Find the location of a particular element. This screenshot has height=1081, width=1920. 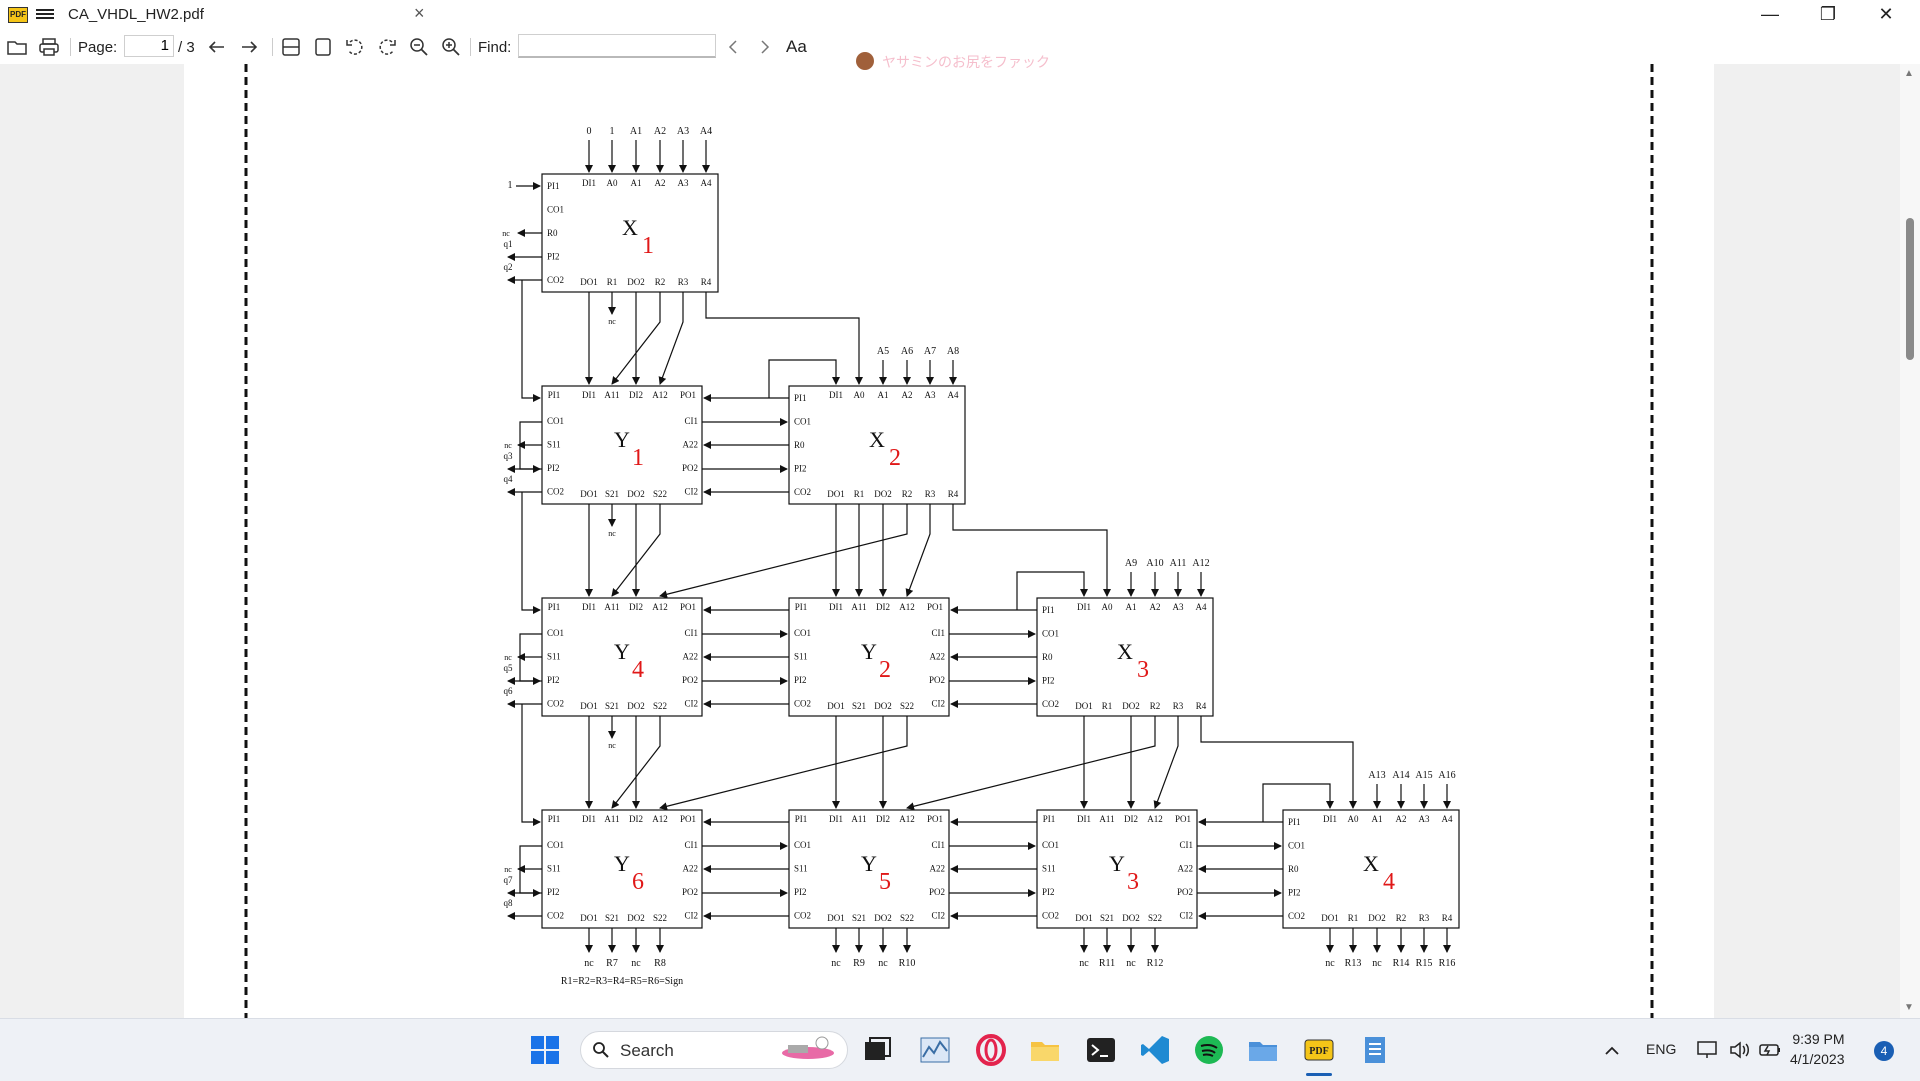

input-label: A3 is located at coordinates (683, 131).